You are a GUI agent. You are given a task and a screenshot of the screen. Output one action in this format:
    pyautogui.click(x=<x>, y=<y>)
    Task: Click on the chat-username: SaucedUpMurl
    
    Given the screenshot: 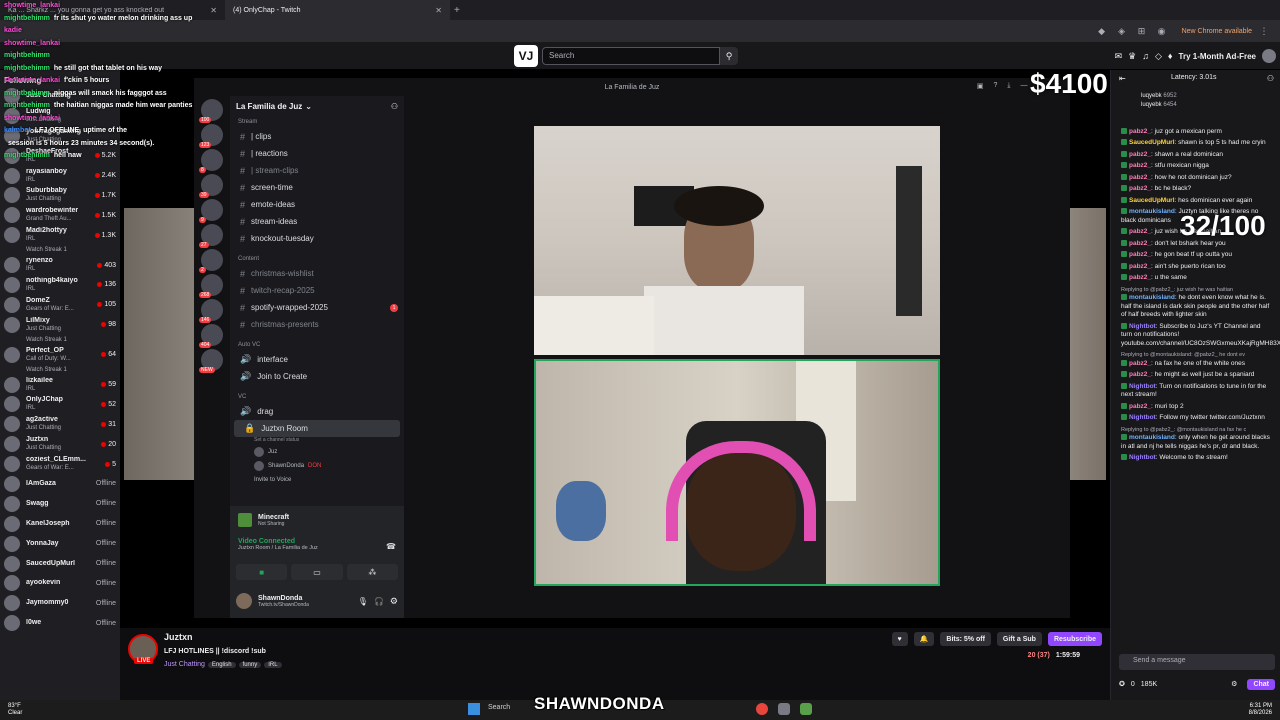 What is the action you would take?
    pyautogui.click(x=1152, y=142)
    